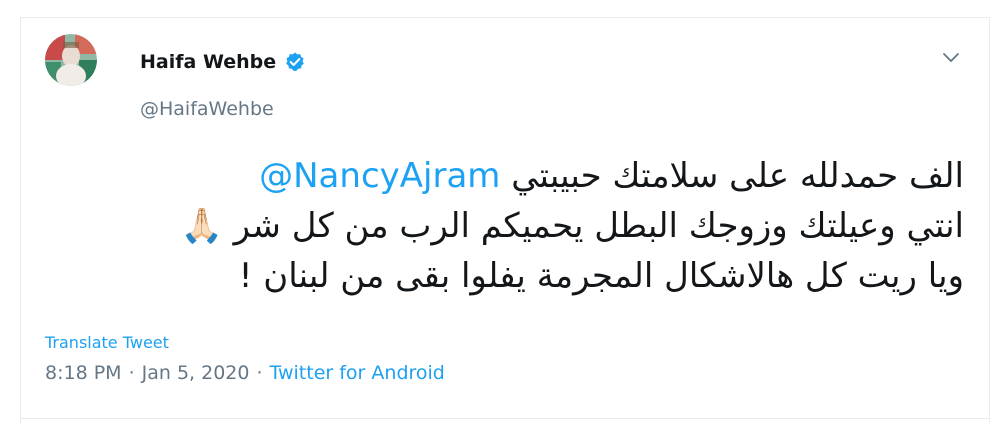 This screenshot has width=1002, height=423. Describe the element at coordinates (207, 109) in the screenshot. I see `user-handle: @HaifaWehbe` at that location.